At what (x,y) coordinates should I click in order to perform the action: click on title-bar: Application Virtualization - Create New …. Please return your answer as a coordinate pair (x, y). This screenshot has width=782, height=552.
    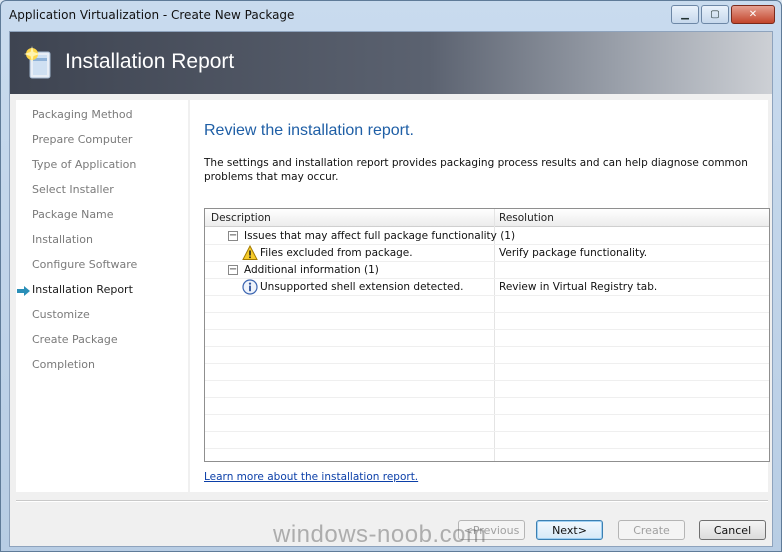
    Looking at the image, I should click on (391, 16).